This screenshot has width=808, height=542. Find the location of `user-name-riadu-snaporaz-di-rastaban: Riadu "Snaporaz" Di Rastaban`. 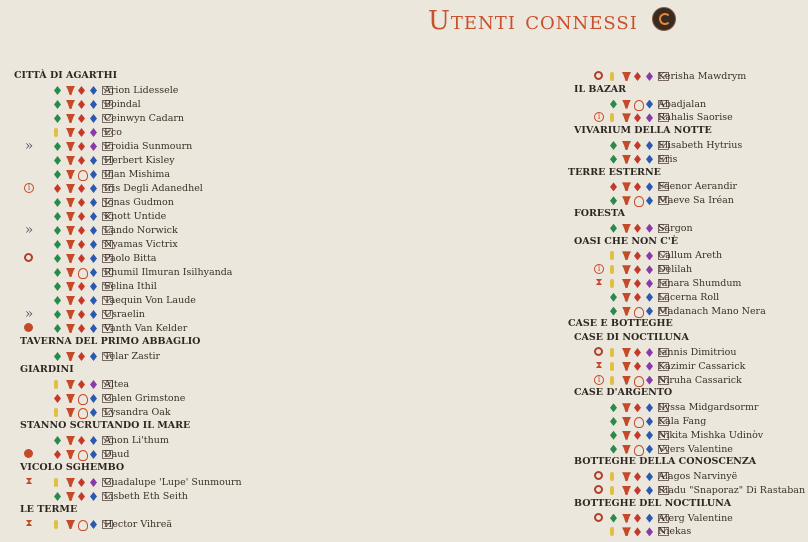

user-name-riadu-snaporaz-di-rastaban: Riadu "Snaporaz" Di Rastaban is located at coordinates (731, 491).